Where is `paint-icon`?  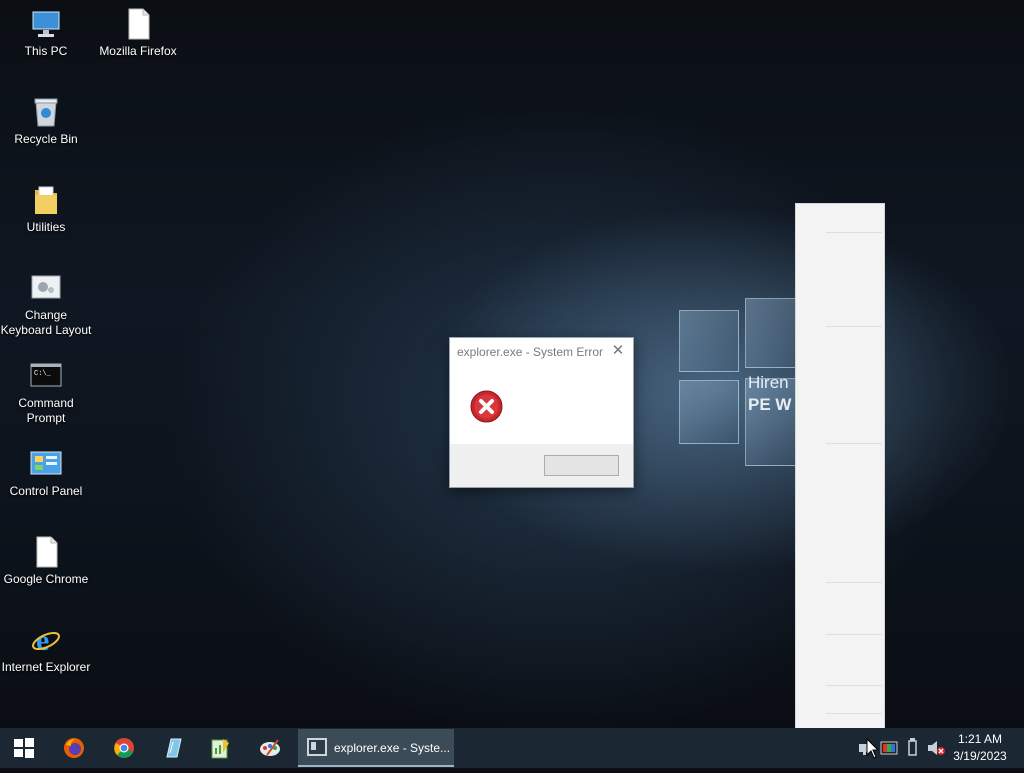
paint-icon is located at coordinates (270, 747).